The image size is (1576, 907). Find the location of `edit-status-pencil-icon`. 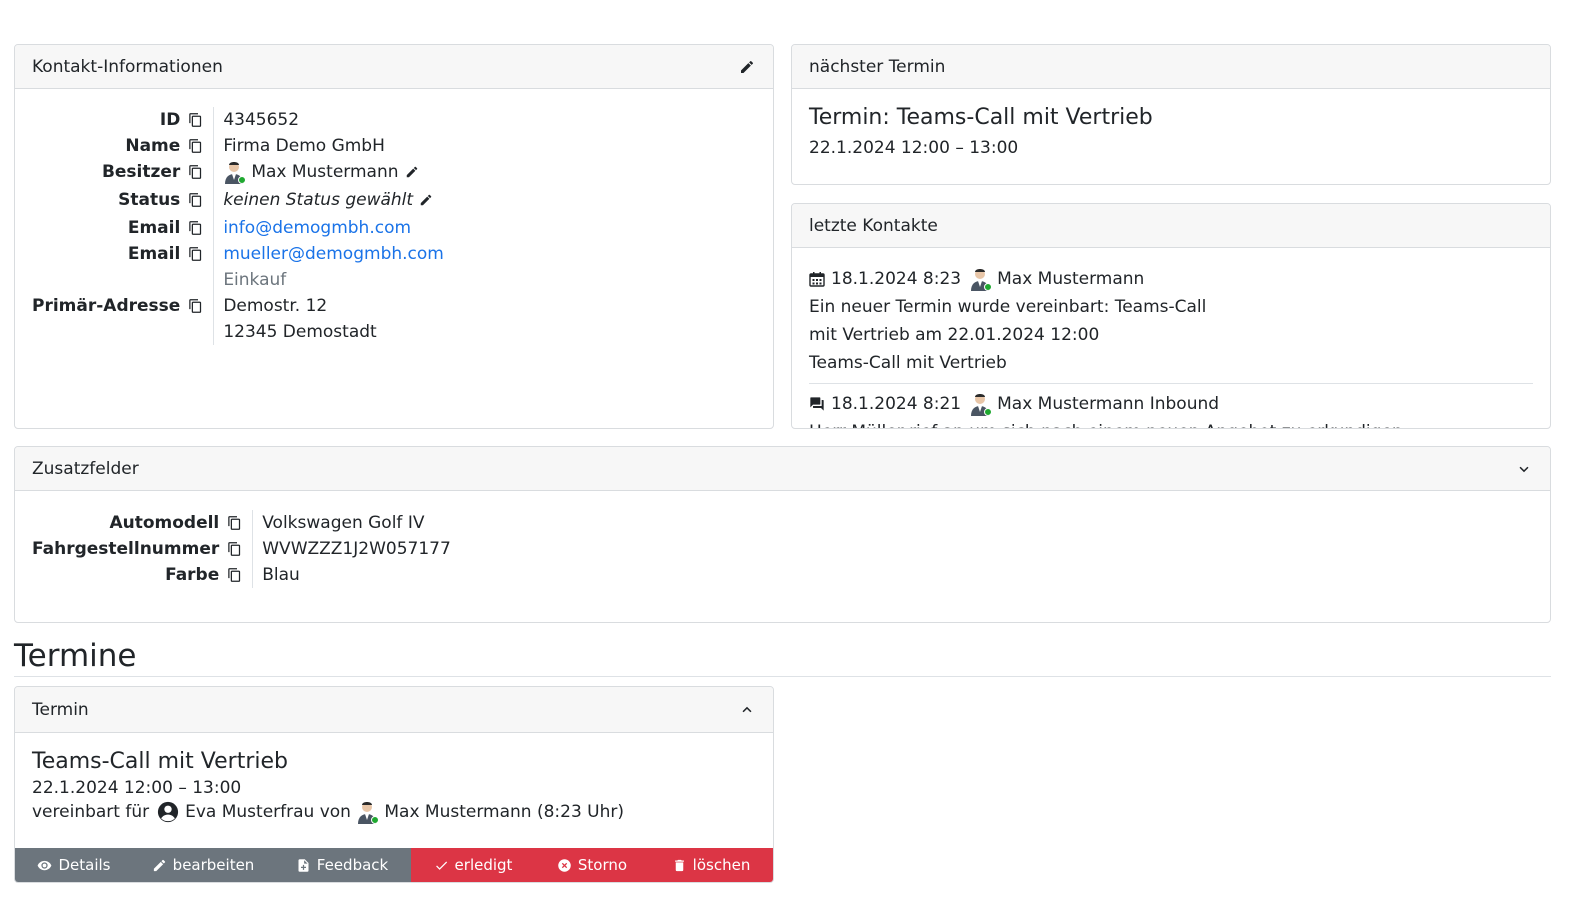

edit-status-pencil-icon is located at coordinates (427, 200).